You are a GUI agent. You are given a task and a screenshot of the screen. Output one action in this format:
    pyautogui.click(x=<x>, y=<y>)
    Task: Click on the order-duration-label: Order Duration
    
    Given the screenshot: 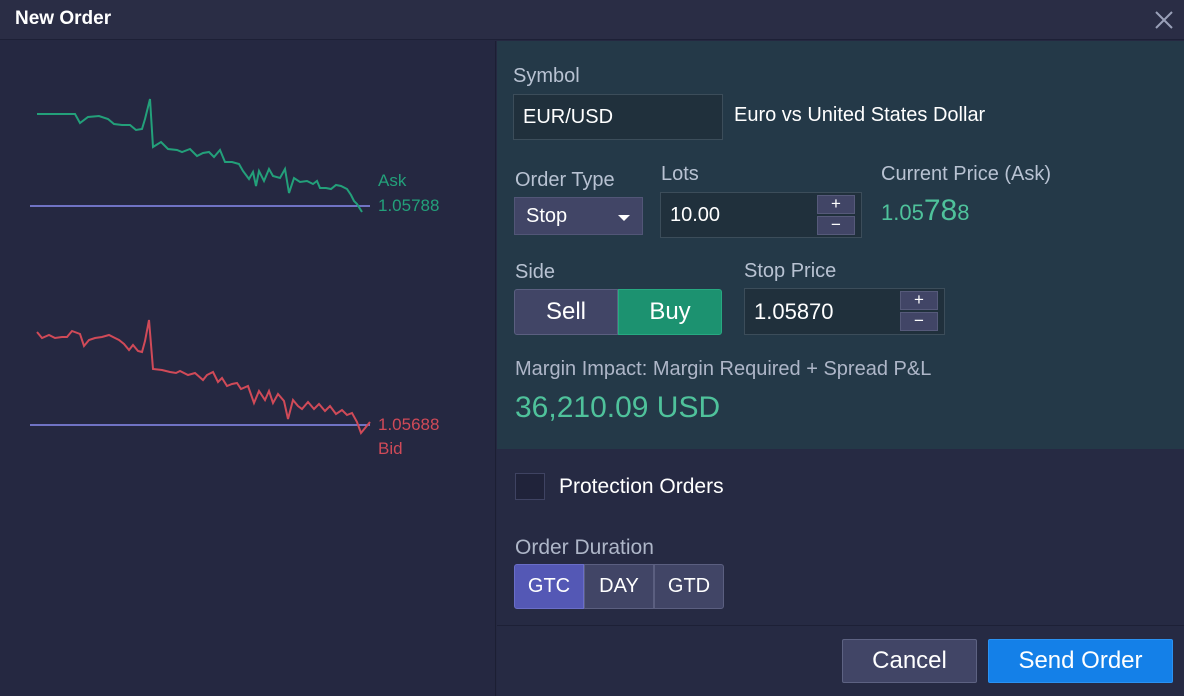 What is the action you would take?
    pyautogui.click(x=584, y=547)
    